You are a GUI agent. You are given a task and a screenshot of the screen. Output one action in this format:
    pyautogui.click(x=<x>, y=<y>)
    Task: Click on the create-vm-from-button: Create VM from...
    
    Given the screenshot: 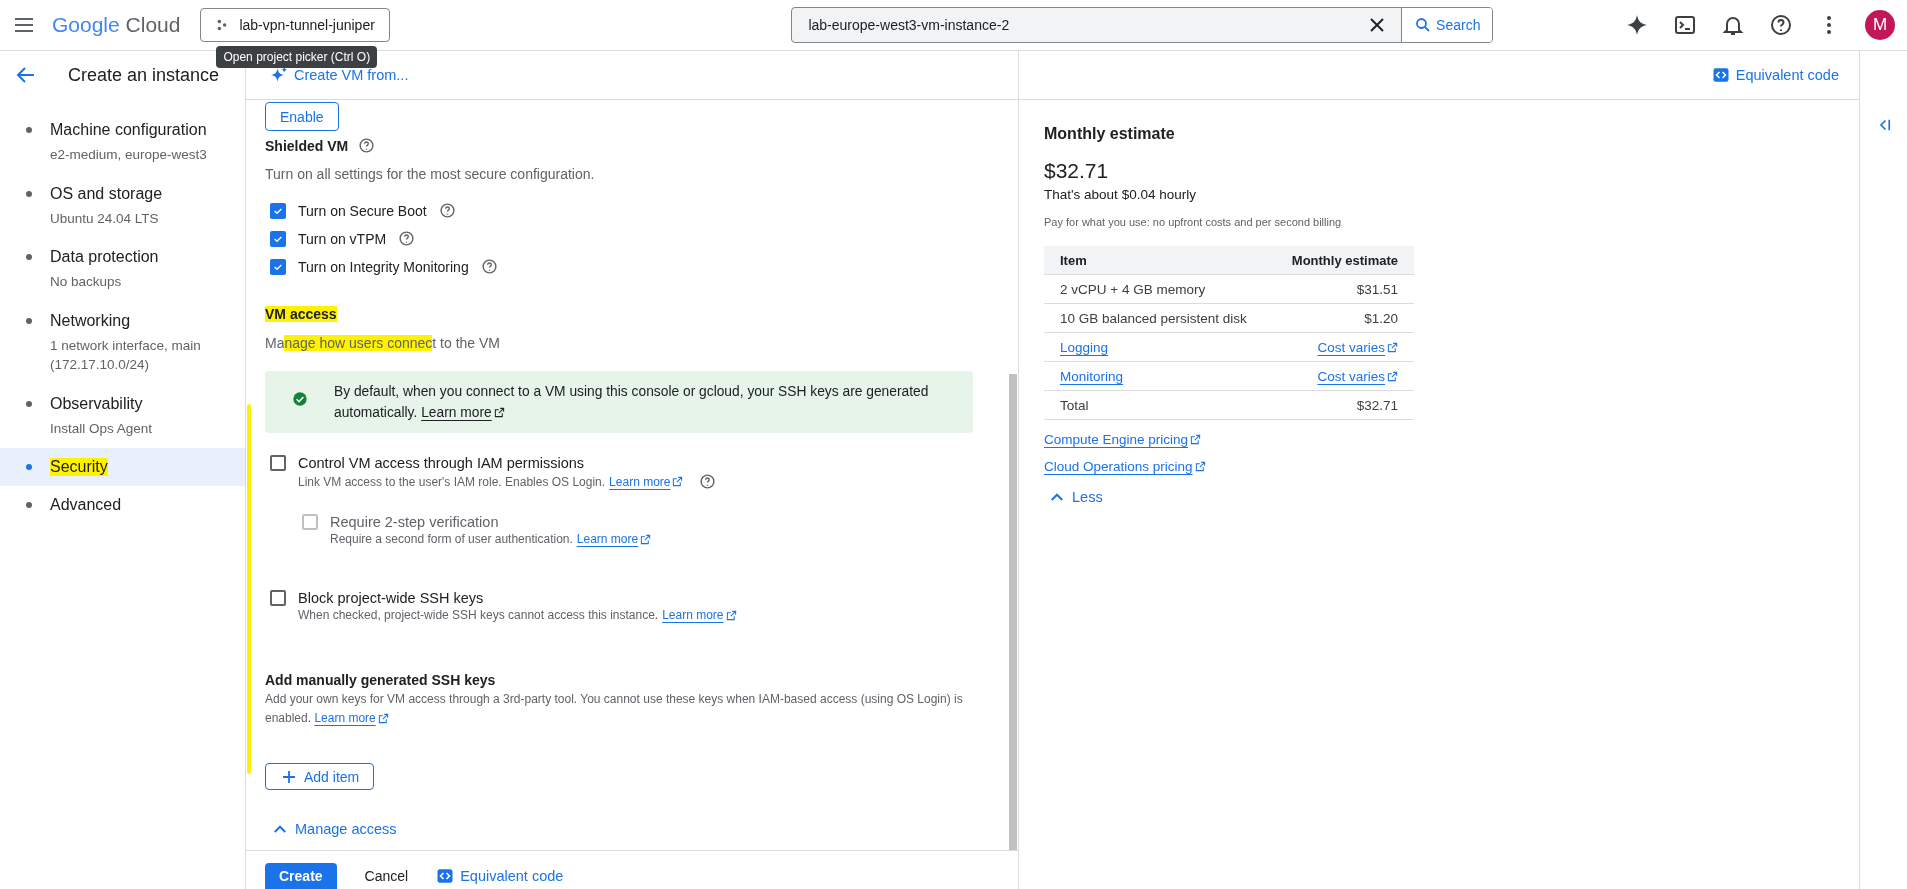 What is the action you would take?
    pyautogui.click(x=339, y=75)
    